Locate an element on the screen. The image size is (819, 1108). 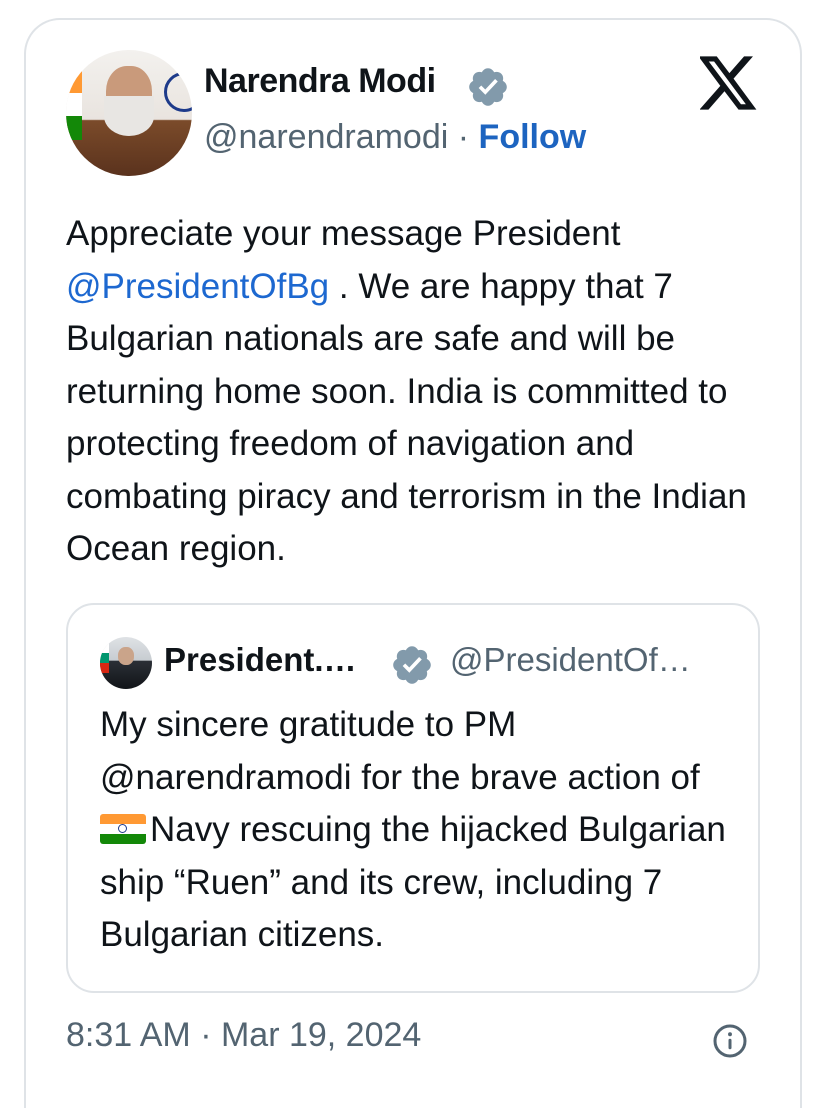
post-timestamp: 8:31 AM · Mar 19, 2024 is located at coordinates (243, 1035).